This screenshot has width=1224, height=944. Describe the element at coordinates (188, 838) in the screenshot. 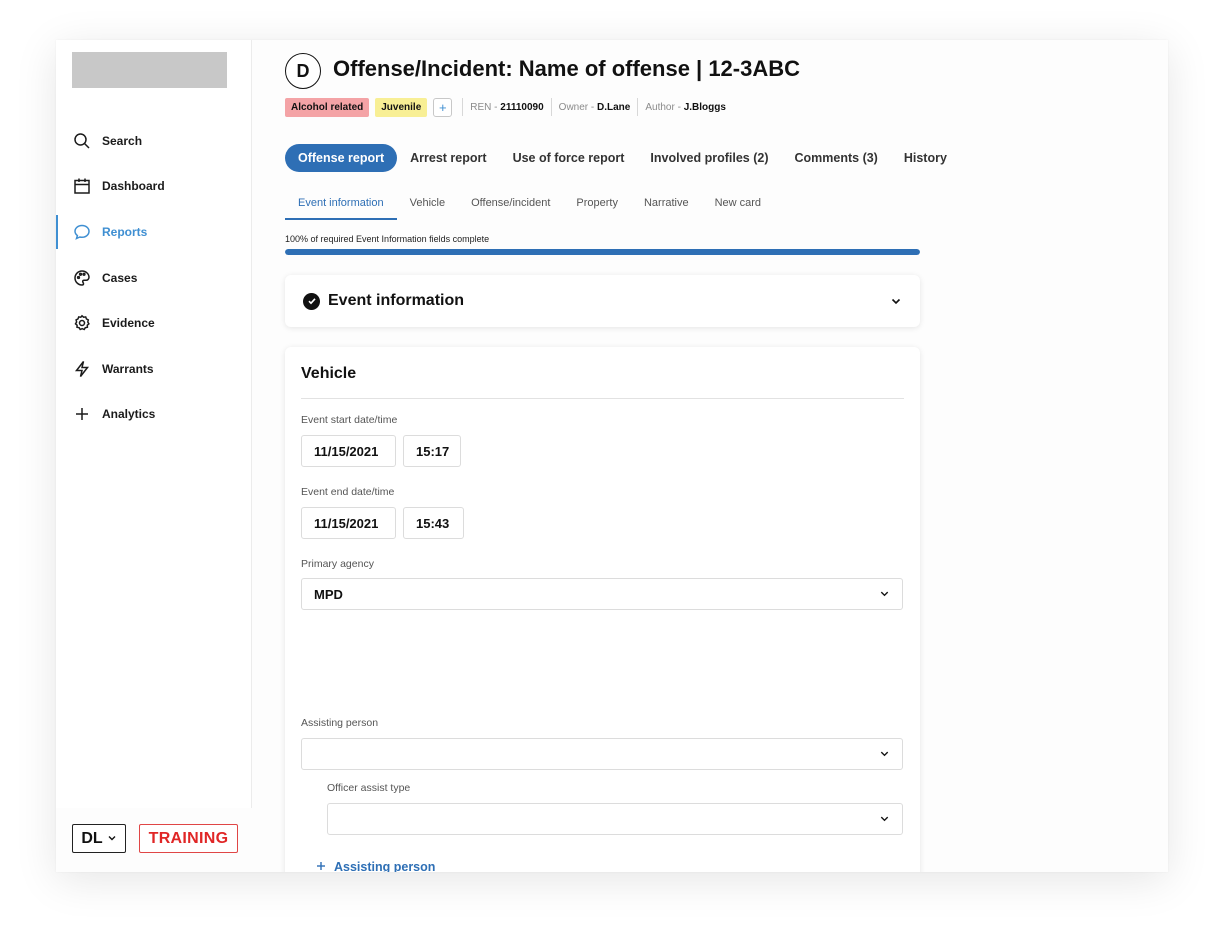

I see `training-badge: TRAINING` at that location.